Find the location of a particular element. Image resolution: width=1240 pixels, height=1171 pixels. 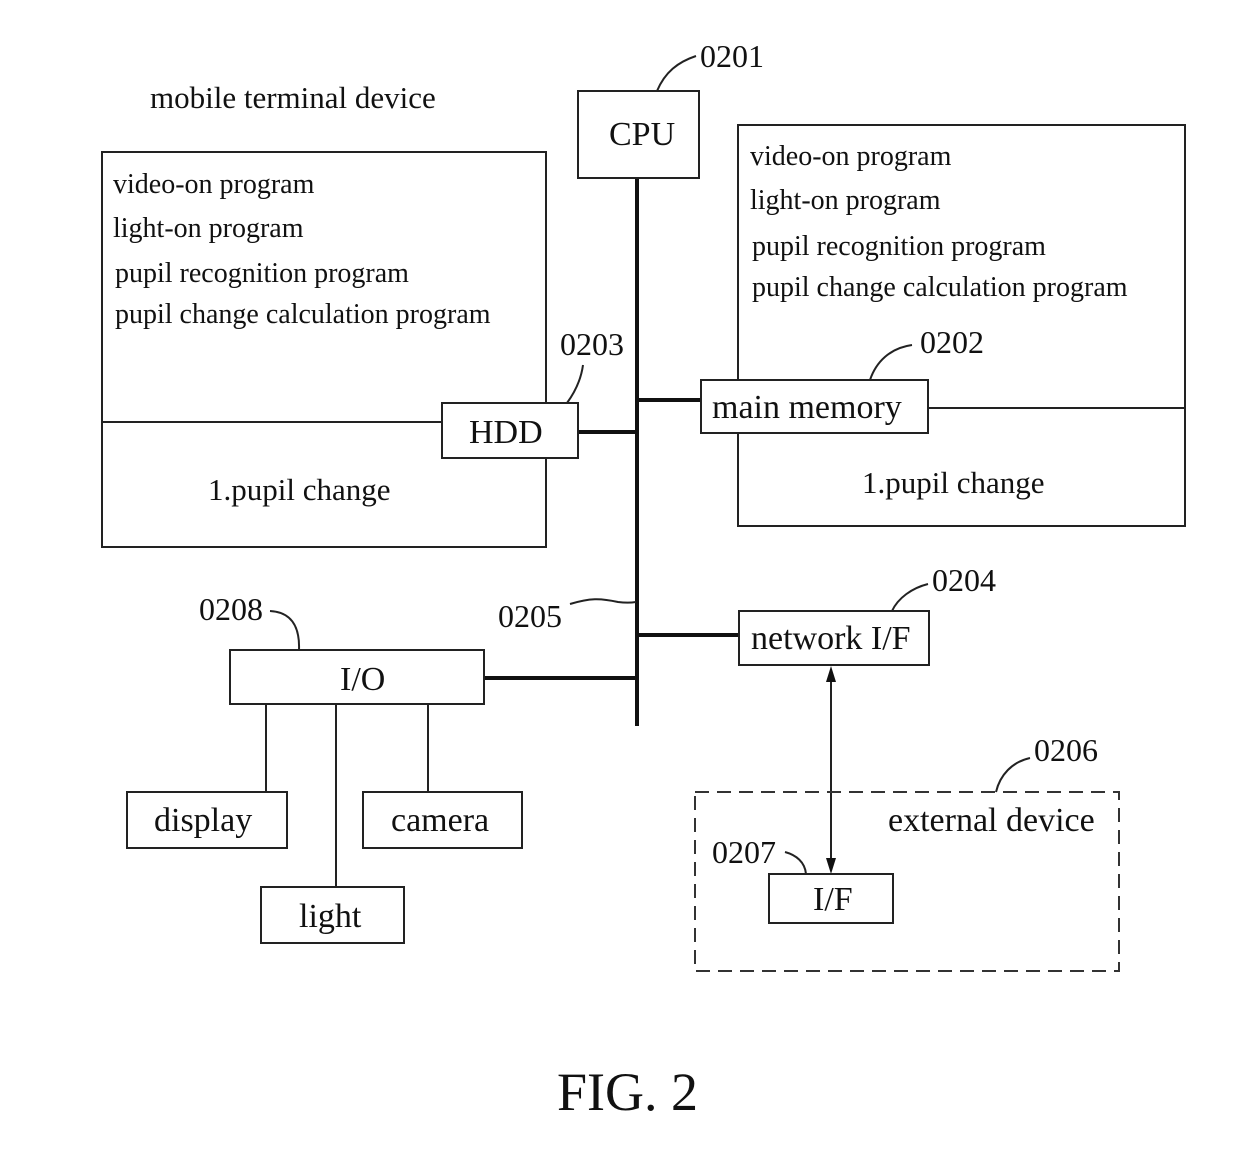

cpu-ref-leader is located at coordinates (676, 73).